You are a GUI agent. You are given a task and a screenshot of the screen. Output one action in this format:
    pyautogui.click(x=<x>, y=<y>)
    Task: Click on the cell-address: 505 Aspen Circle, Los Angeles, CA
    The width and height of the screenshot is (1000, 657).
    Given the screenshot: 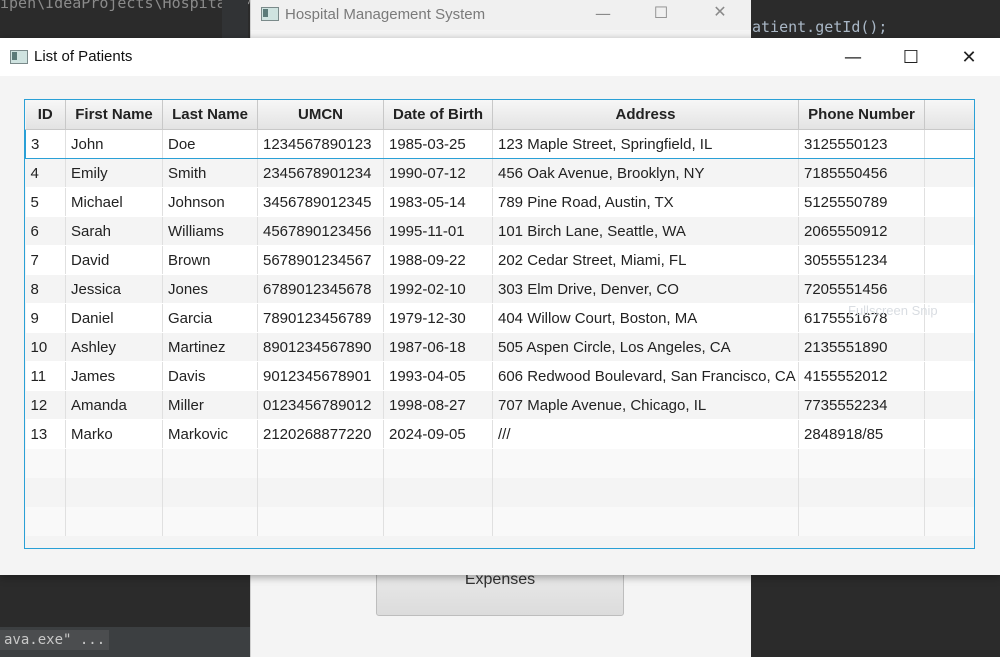 What is the action you would take?
    pyautogui.click(x=645, y=347)
    